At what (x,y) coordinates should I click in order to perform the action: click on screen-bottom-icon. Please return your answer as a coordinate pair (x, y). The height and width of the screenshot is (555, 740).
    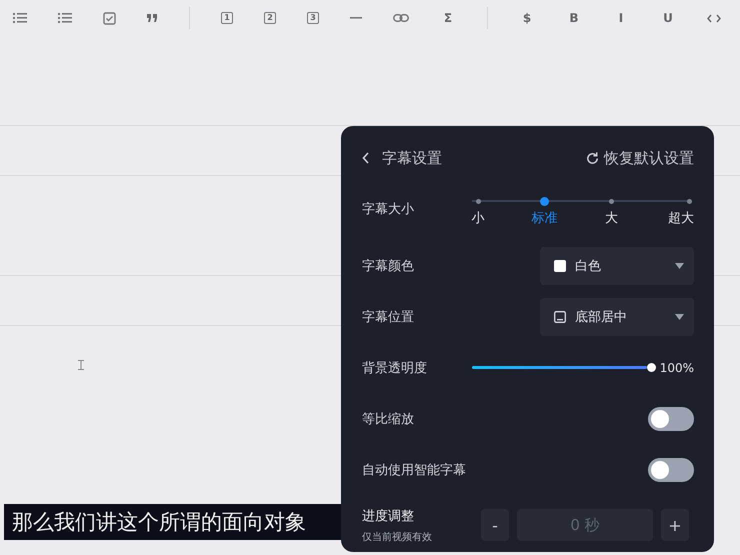
    Looking at the image, I should click on (560, 316).